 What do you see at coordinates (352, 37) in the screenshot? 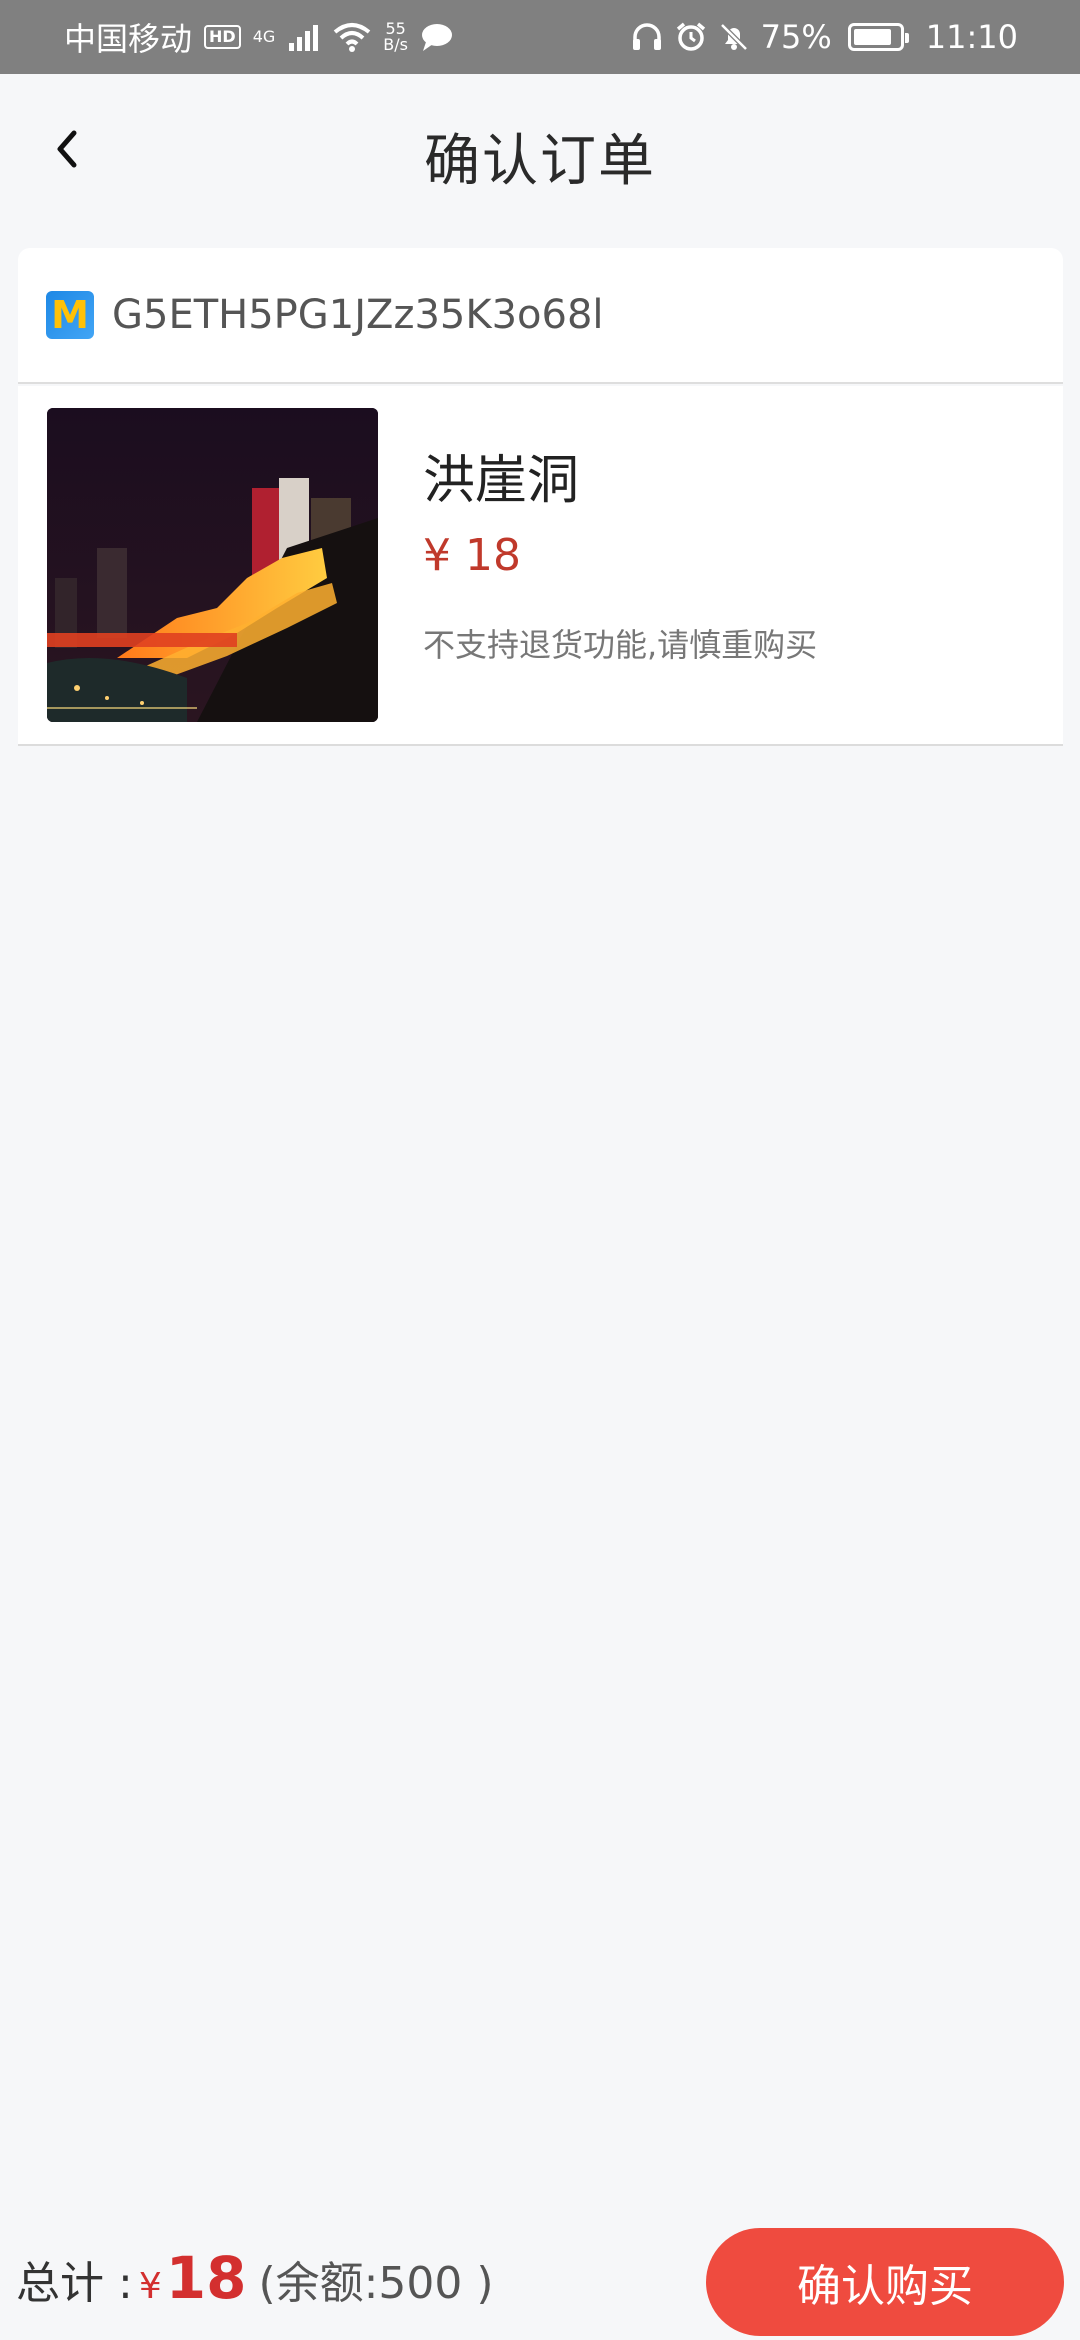
I see `wifi-icon` at bounding box center [352, 37].